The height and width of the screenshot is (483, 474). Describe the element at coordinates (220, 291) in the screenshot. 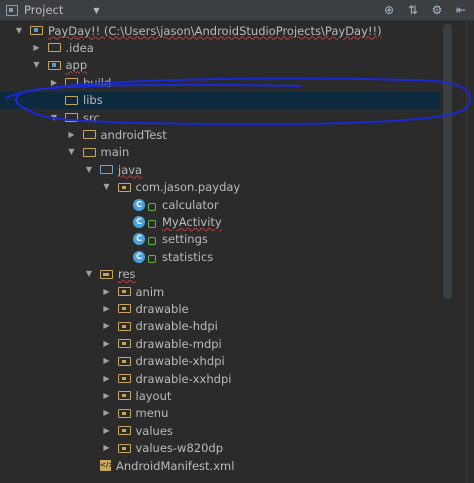

I see `tree-row-anim: ▶ anim` at that location.